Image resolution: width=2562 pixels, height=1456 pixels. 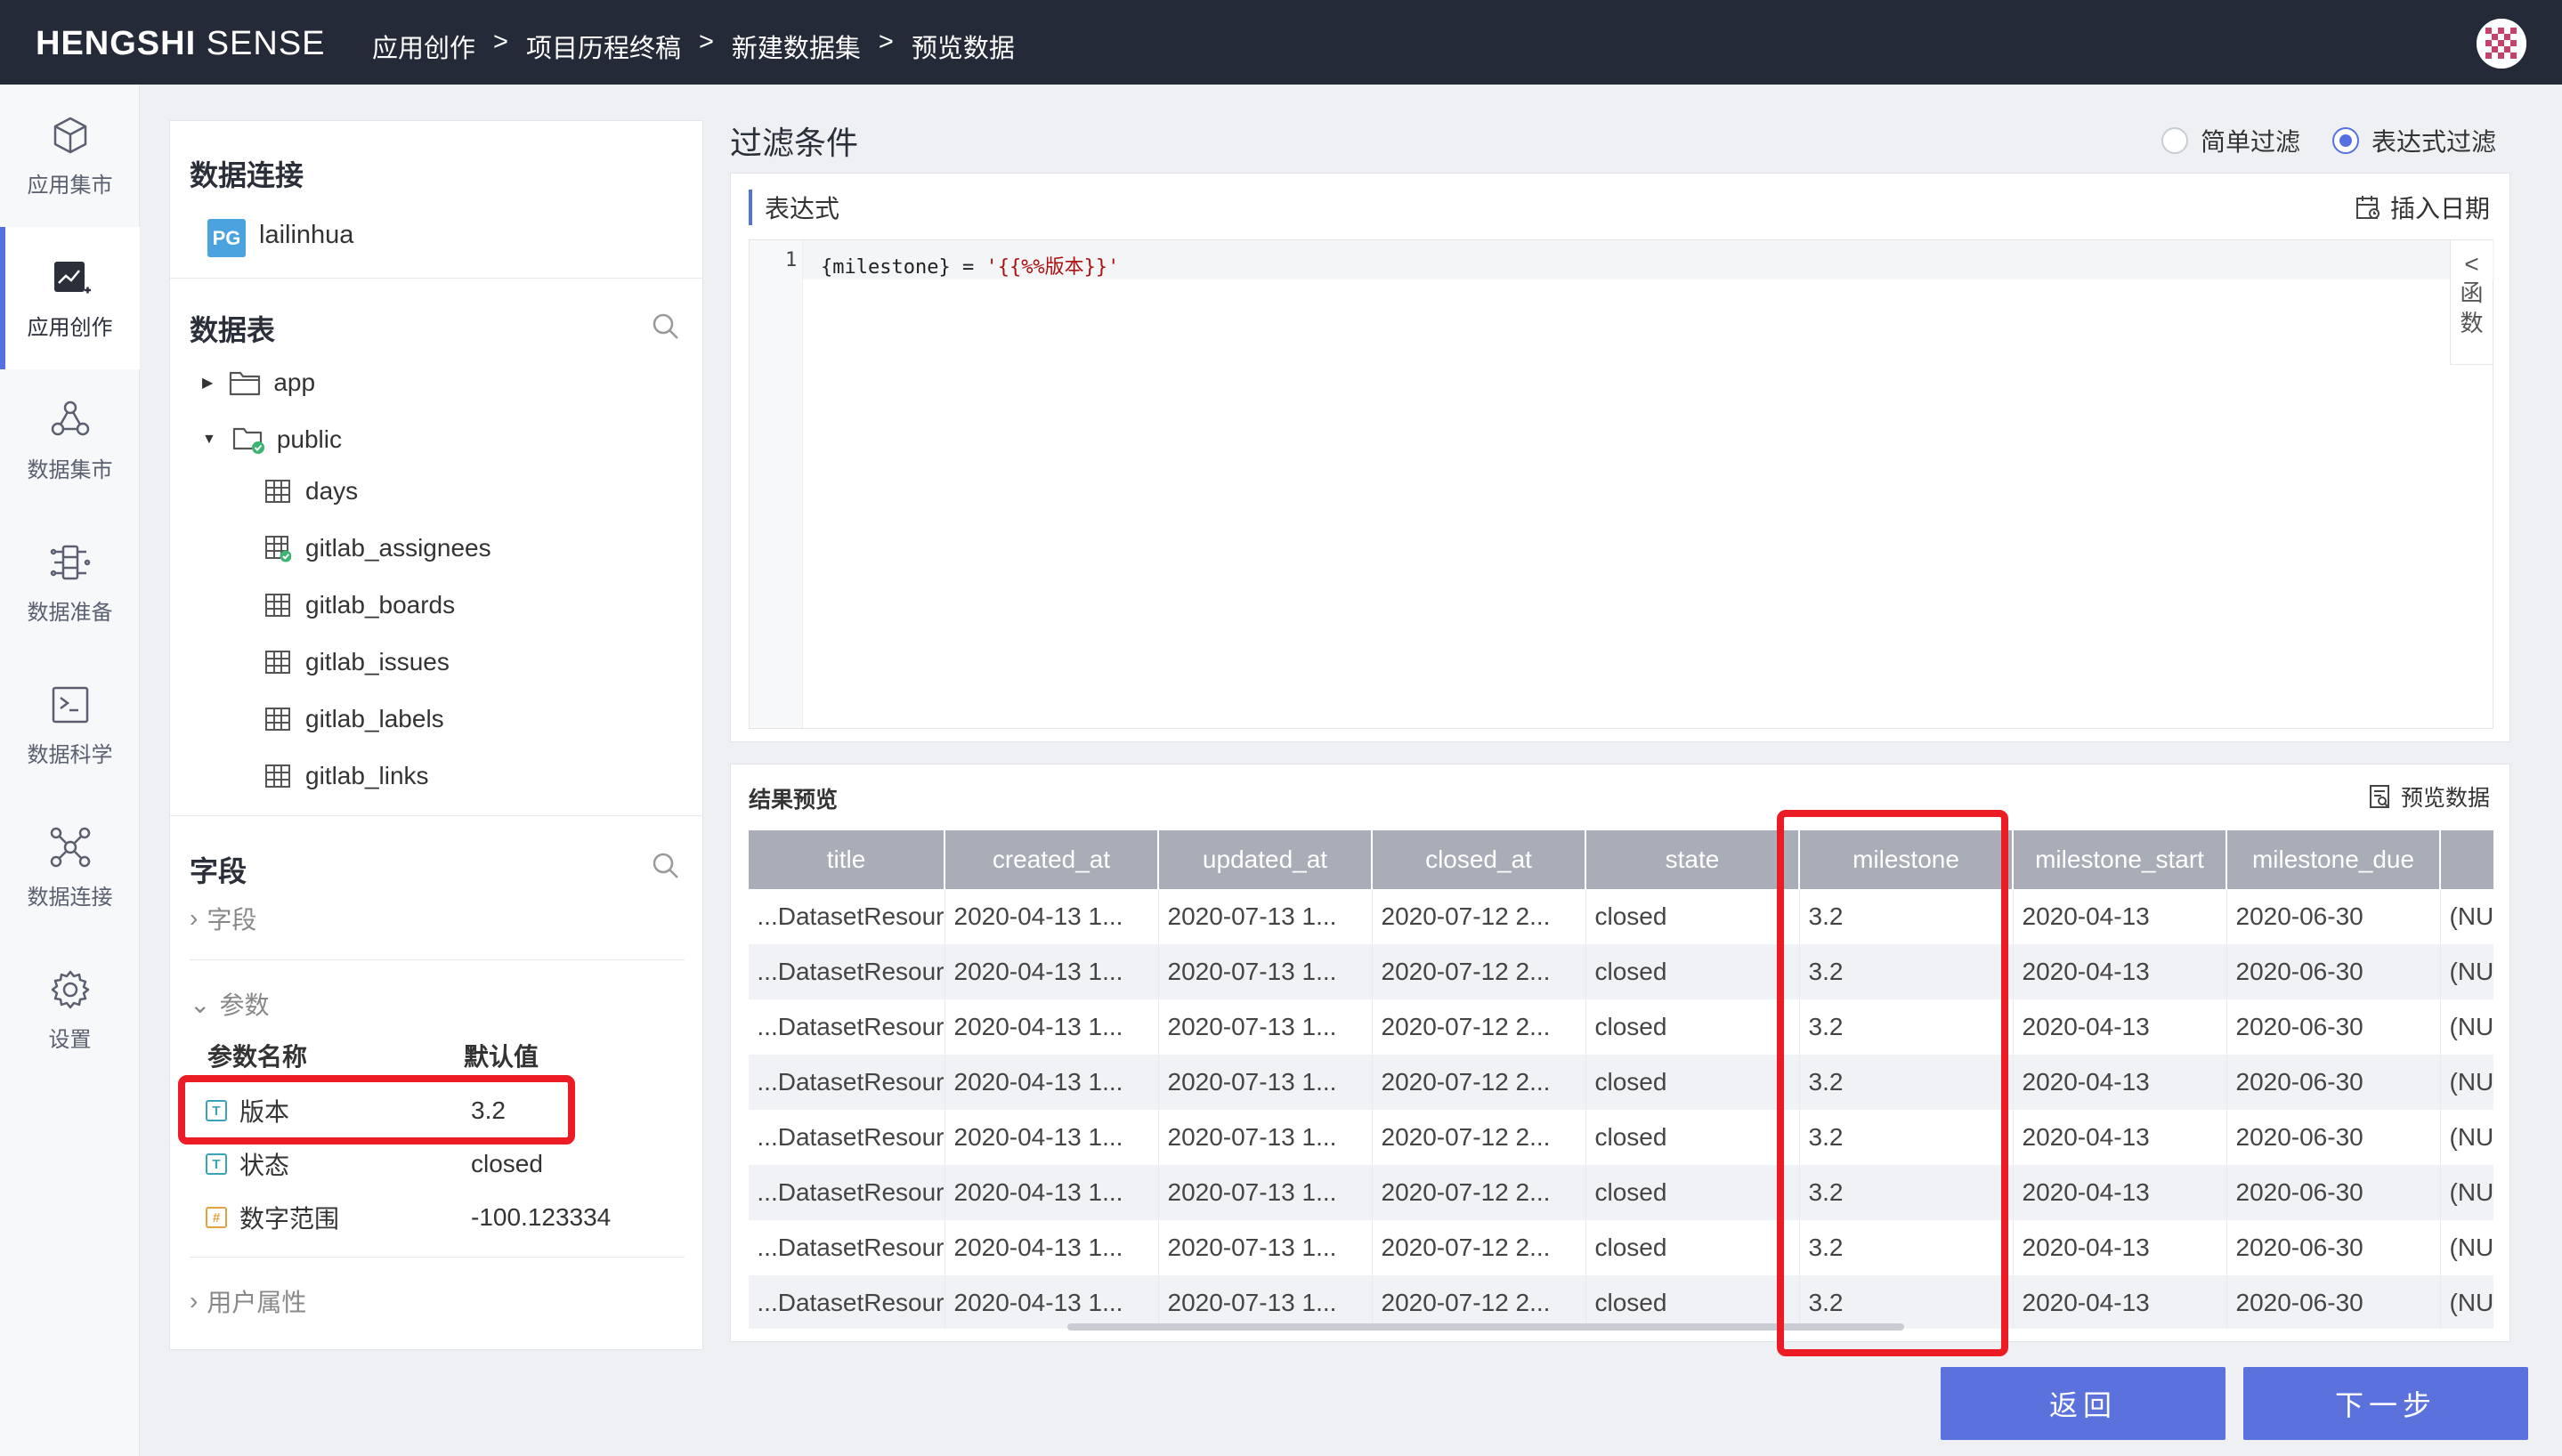 What do you see at coordinates (2472, 323) in the screenshot?
I see `functions-tab-label: 数` at bounding box center [2472, 323].